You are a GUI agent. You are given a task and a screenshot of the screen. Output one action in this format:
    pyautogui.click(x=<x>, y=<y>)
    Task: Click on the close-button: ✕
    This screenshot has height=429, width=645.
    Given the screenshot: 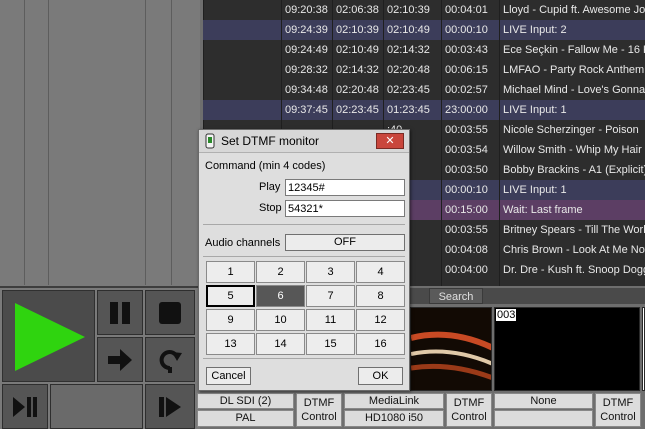 What is the action you would take?
    pyautogui.click(x=390, y=141)
    